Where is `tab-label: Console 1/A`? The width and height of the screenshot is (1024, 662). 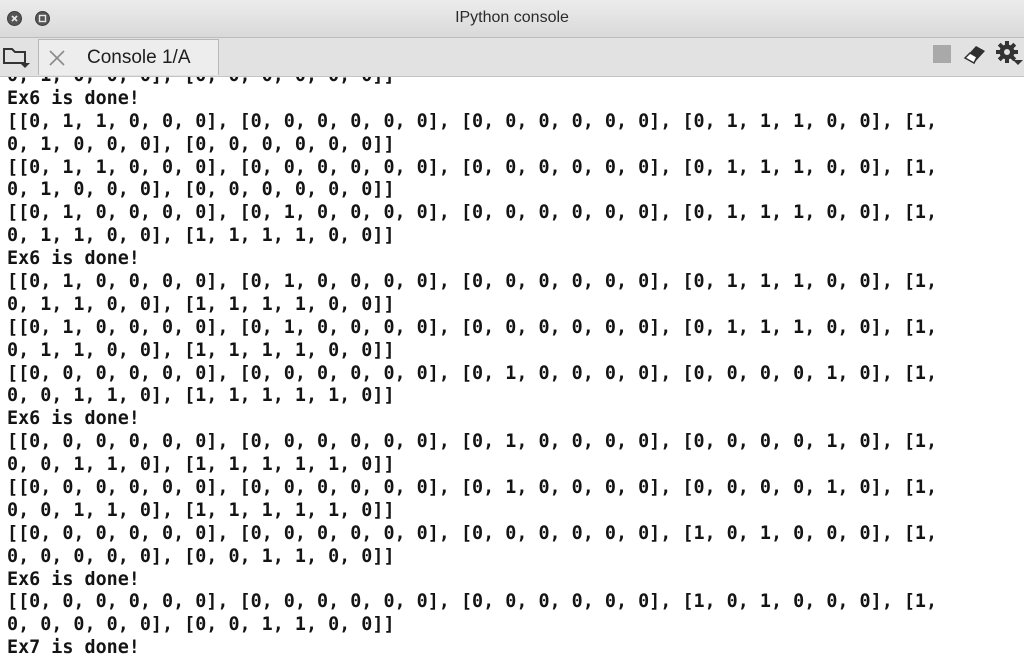
tab-label: Console 1/A is located at coordinates (139, 57).